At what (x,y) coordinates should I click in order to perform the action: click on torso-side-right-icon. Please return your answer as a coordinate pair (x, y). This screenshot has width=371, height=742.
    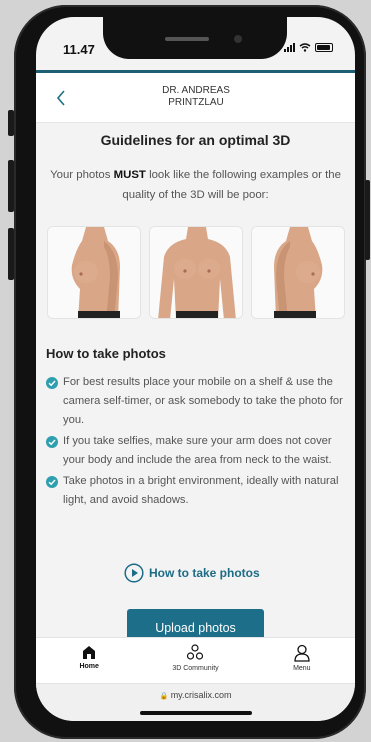
    Looking at the image, I should click on (298, 272).